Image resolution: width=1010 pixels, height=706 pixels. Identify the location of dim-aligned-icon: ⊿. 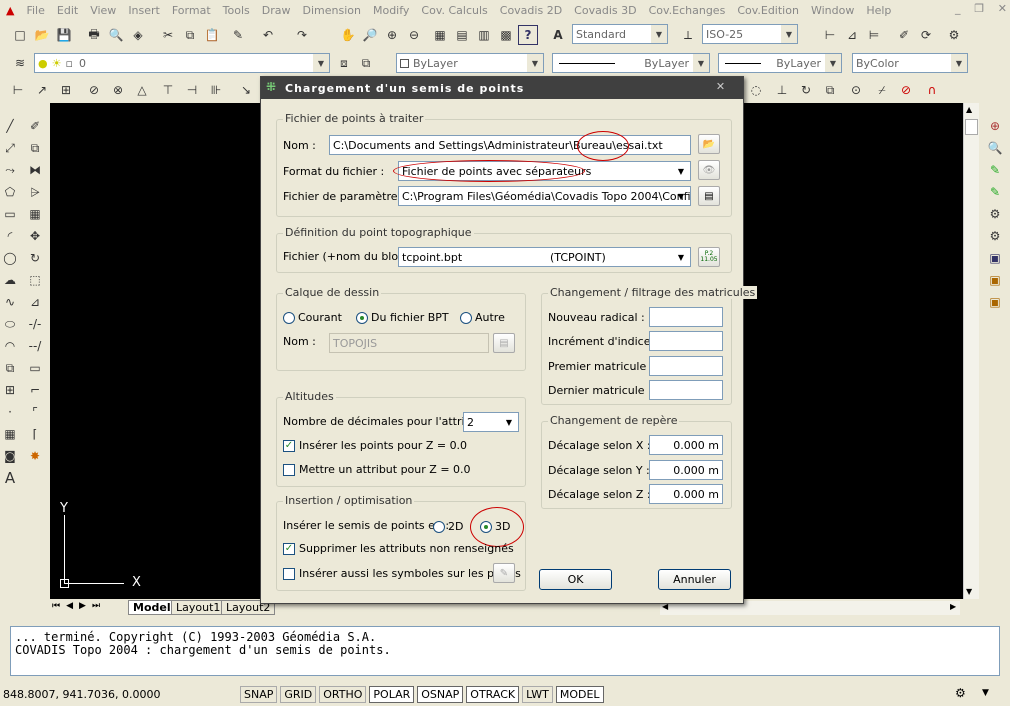
(852, 35).